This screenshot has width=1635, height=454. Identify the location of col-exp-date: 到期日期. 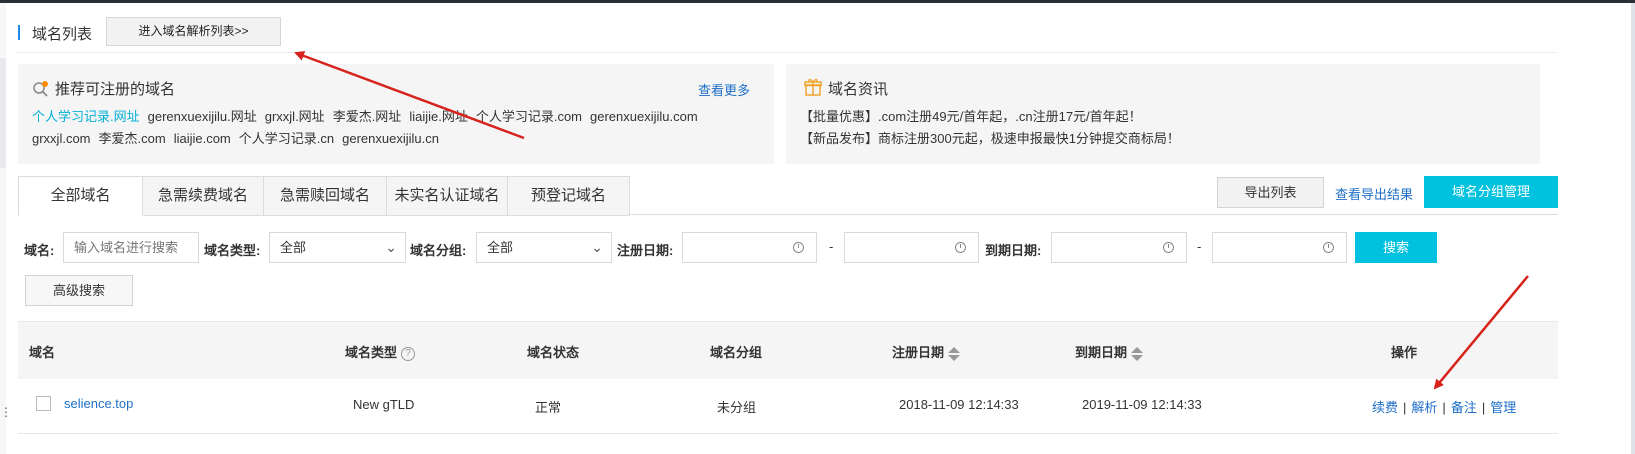
(1109, 351).